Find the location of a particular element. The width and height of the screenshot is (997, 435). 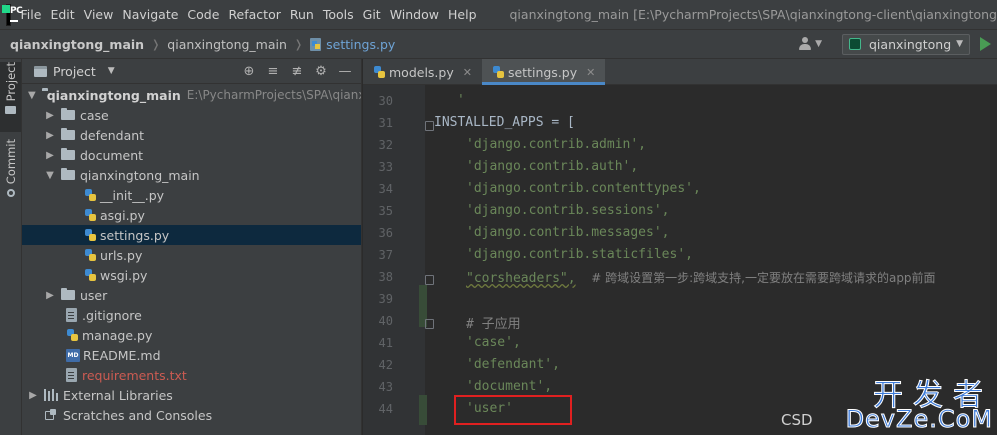

hide-icon: — is located at coordinates (345, 71).